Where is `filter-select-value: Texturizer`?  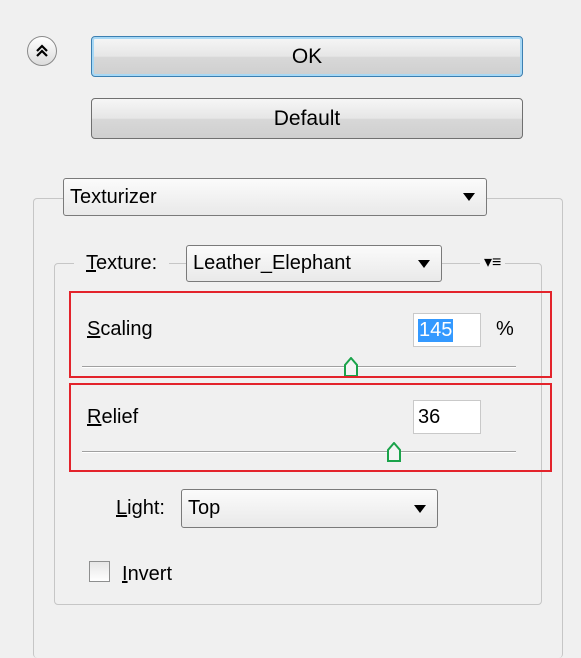 filter-select-value: Texturizer is located at coordinates (113, 196).